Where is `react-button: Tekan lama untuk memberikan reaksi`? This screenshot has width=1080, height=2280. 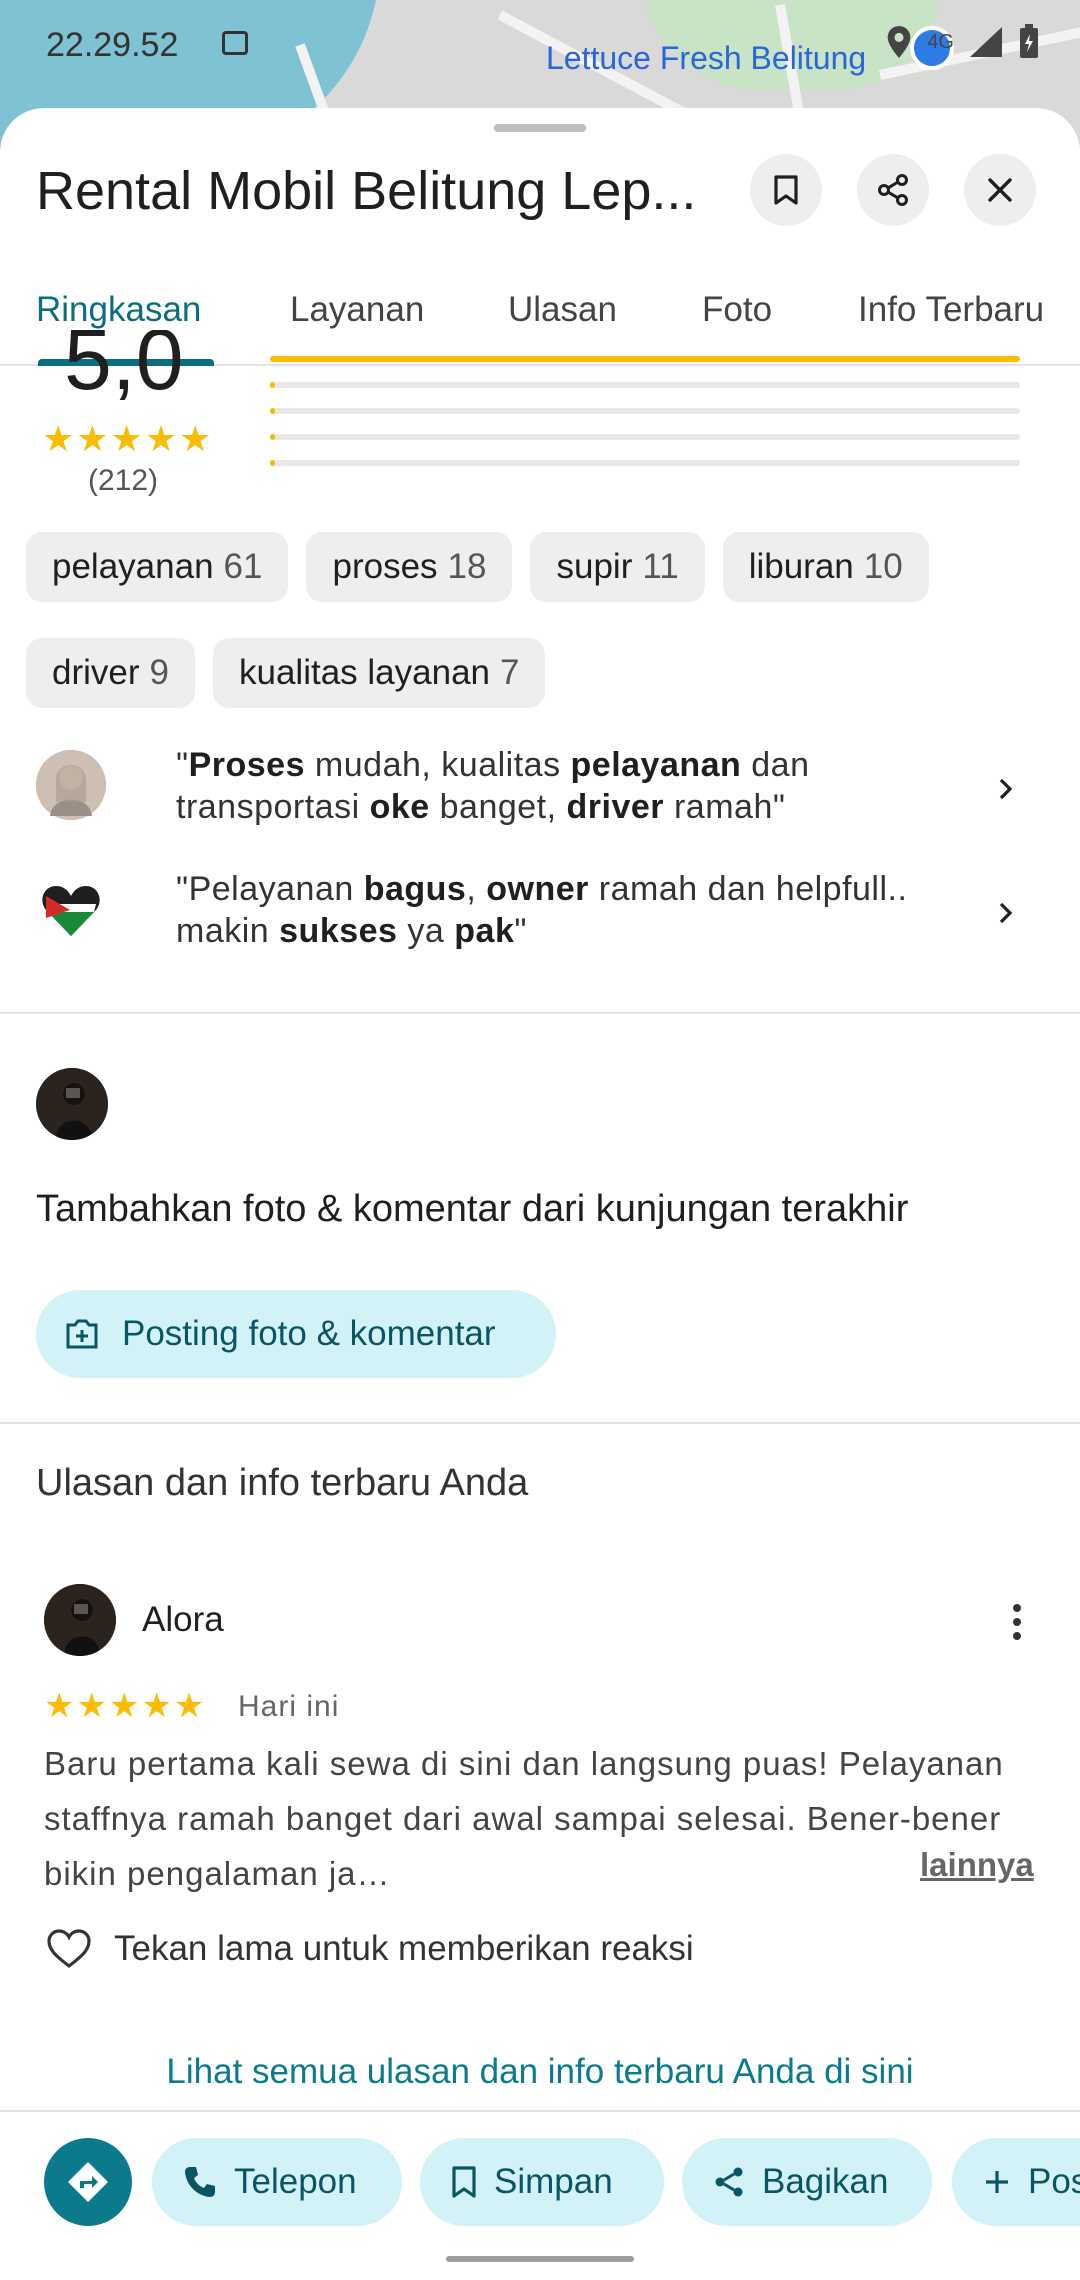
react-button: Tekan lama untuk memberikan reaksi is located at coordinates (370, 1949).